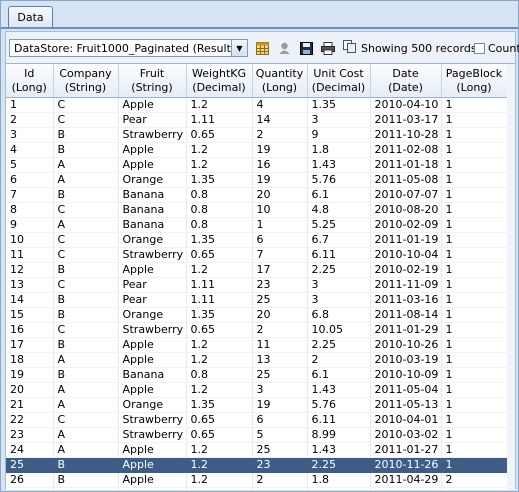 Image resolution: width=519 pixels, height=492 pixels. What do you see at coordinates (419, 48) in the screenshot?
I see `records-count-label: Showing 500 records` at bounding box center [419, 48].